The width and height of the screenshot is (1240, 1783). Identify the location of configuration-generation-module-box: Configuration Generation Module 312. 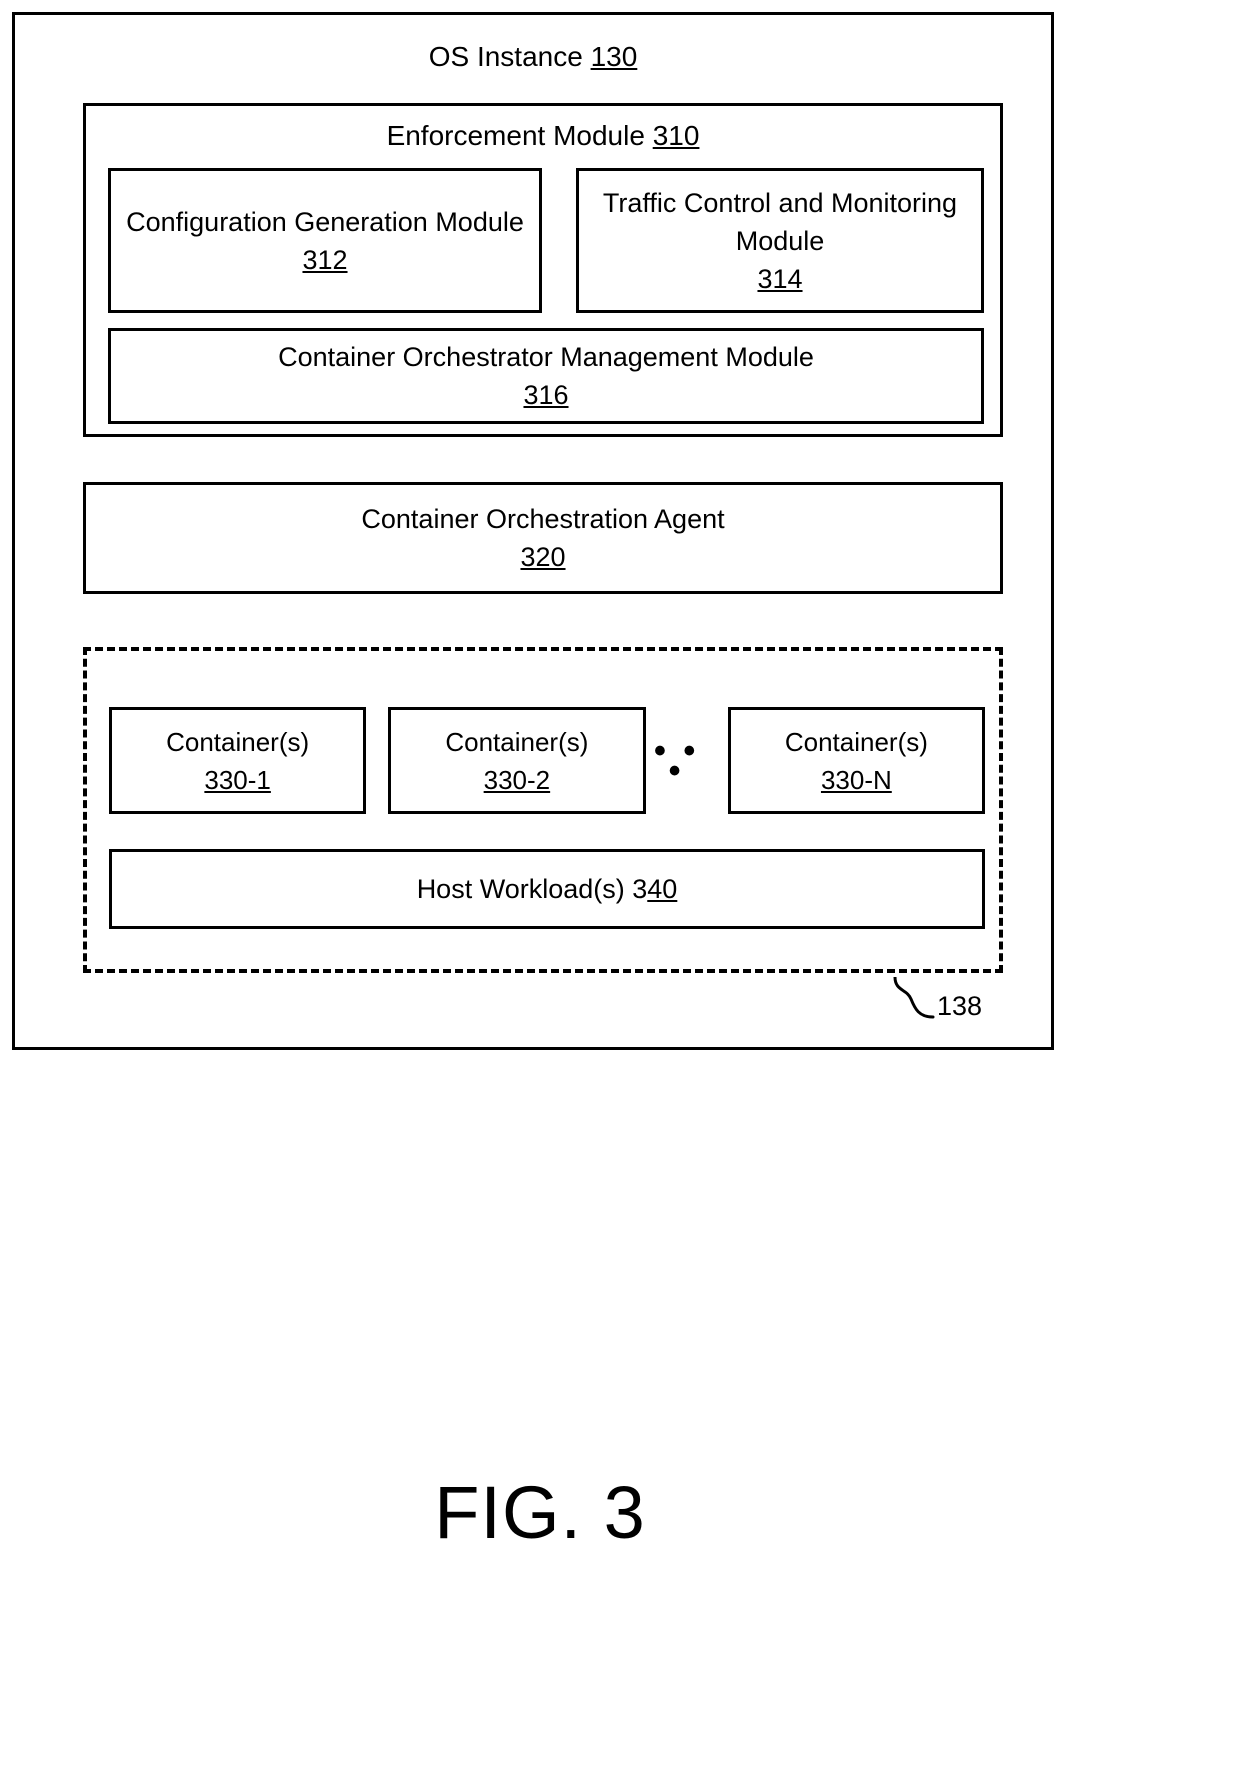
(325, 240).